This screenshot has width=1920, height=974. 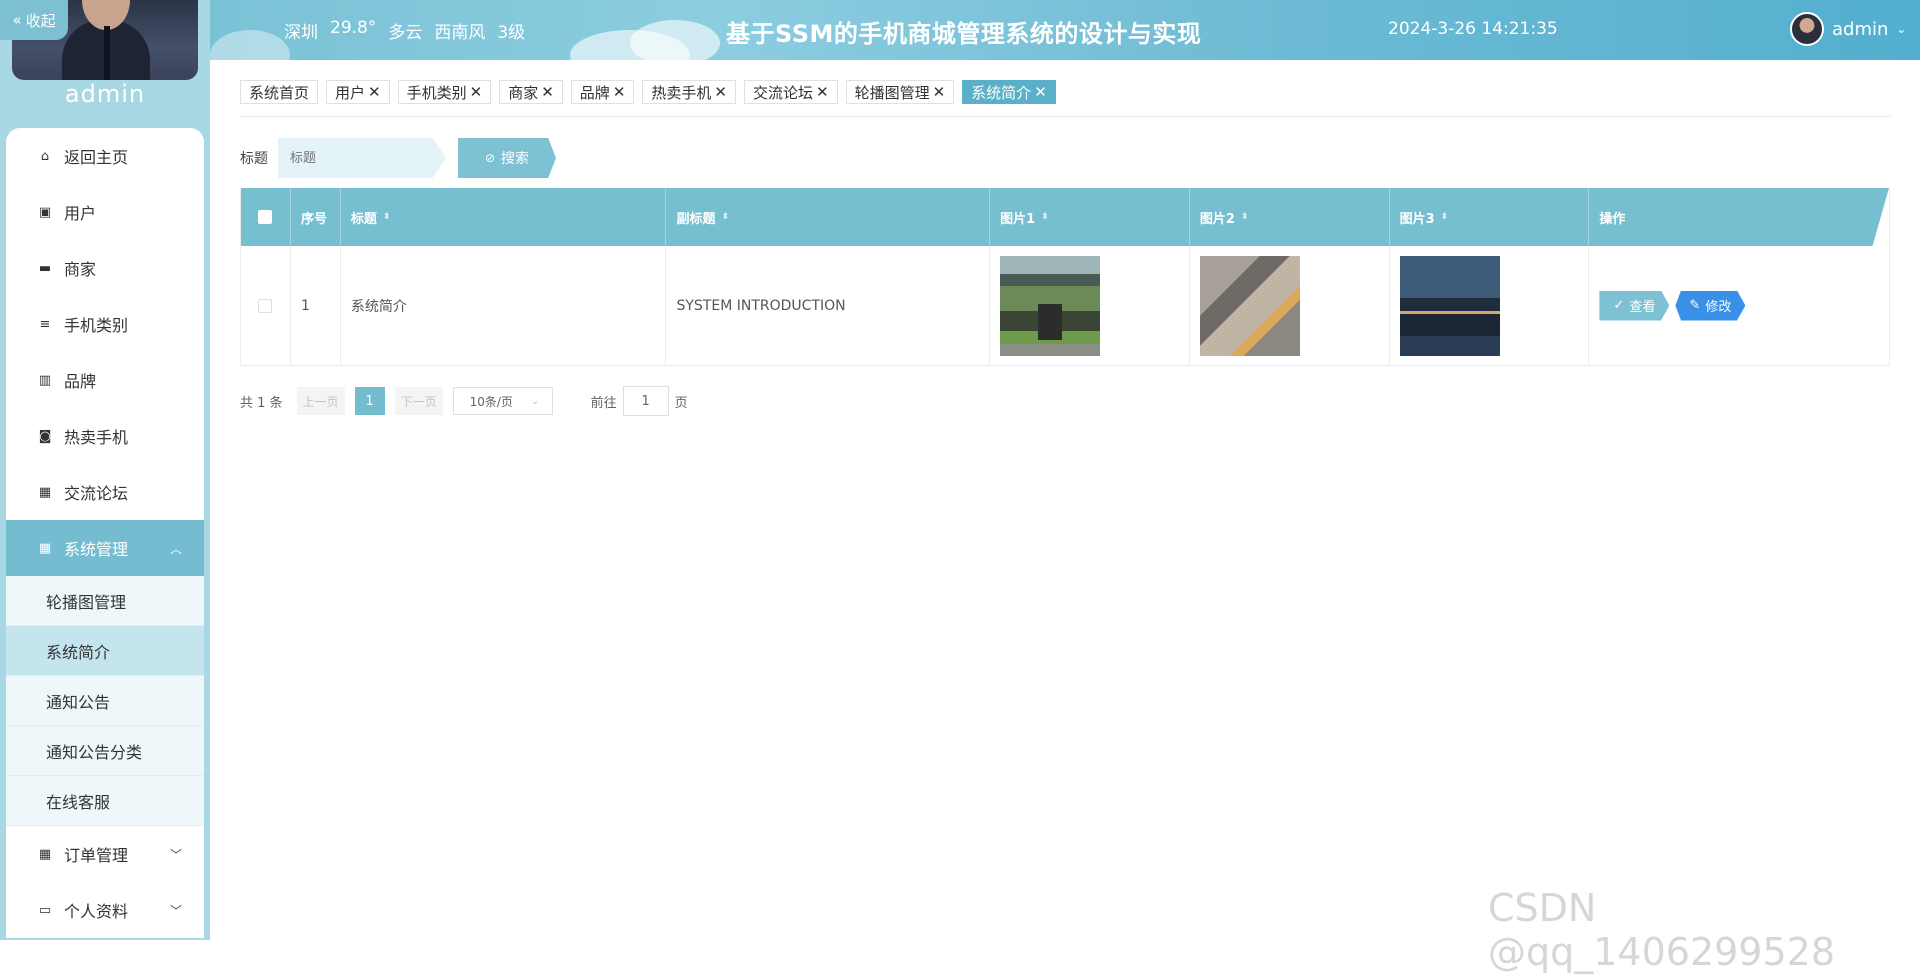 What do you see at coordinates (96, 855) in the screenshot?
I see `sidebar-item-label: 订单管理` at bounding box center [96, 855].